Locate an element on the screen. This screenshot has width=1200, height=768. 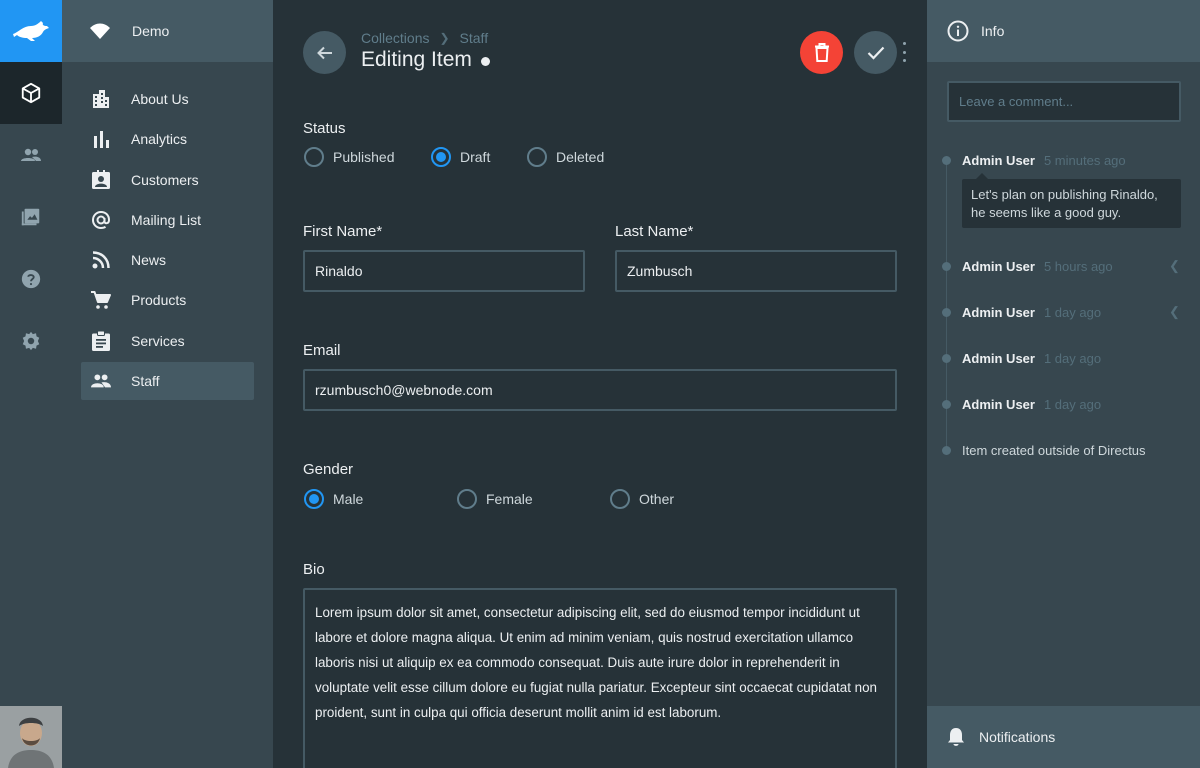
last-name-field: Zumbusch is located at coordinates (756, 271).